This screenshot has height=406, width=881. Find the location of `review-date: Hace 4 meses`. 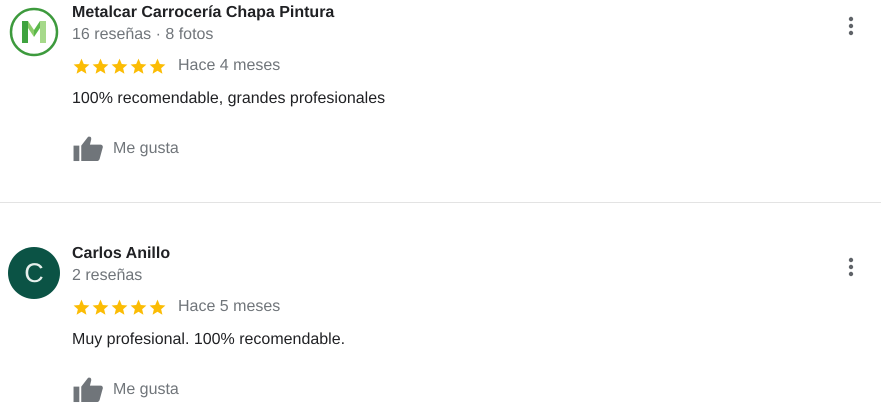

review-date: Hace 4 meses is located at coordinates (229, 66).